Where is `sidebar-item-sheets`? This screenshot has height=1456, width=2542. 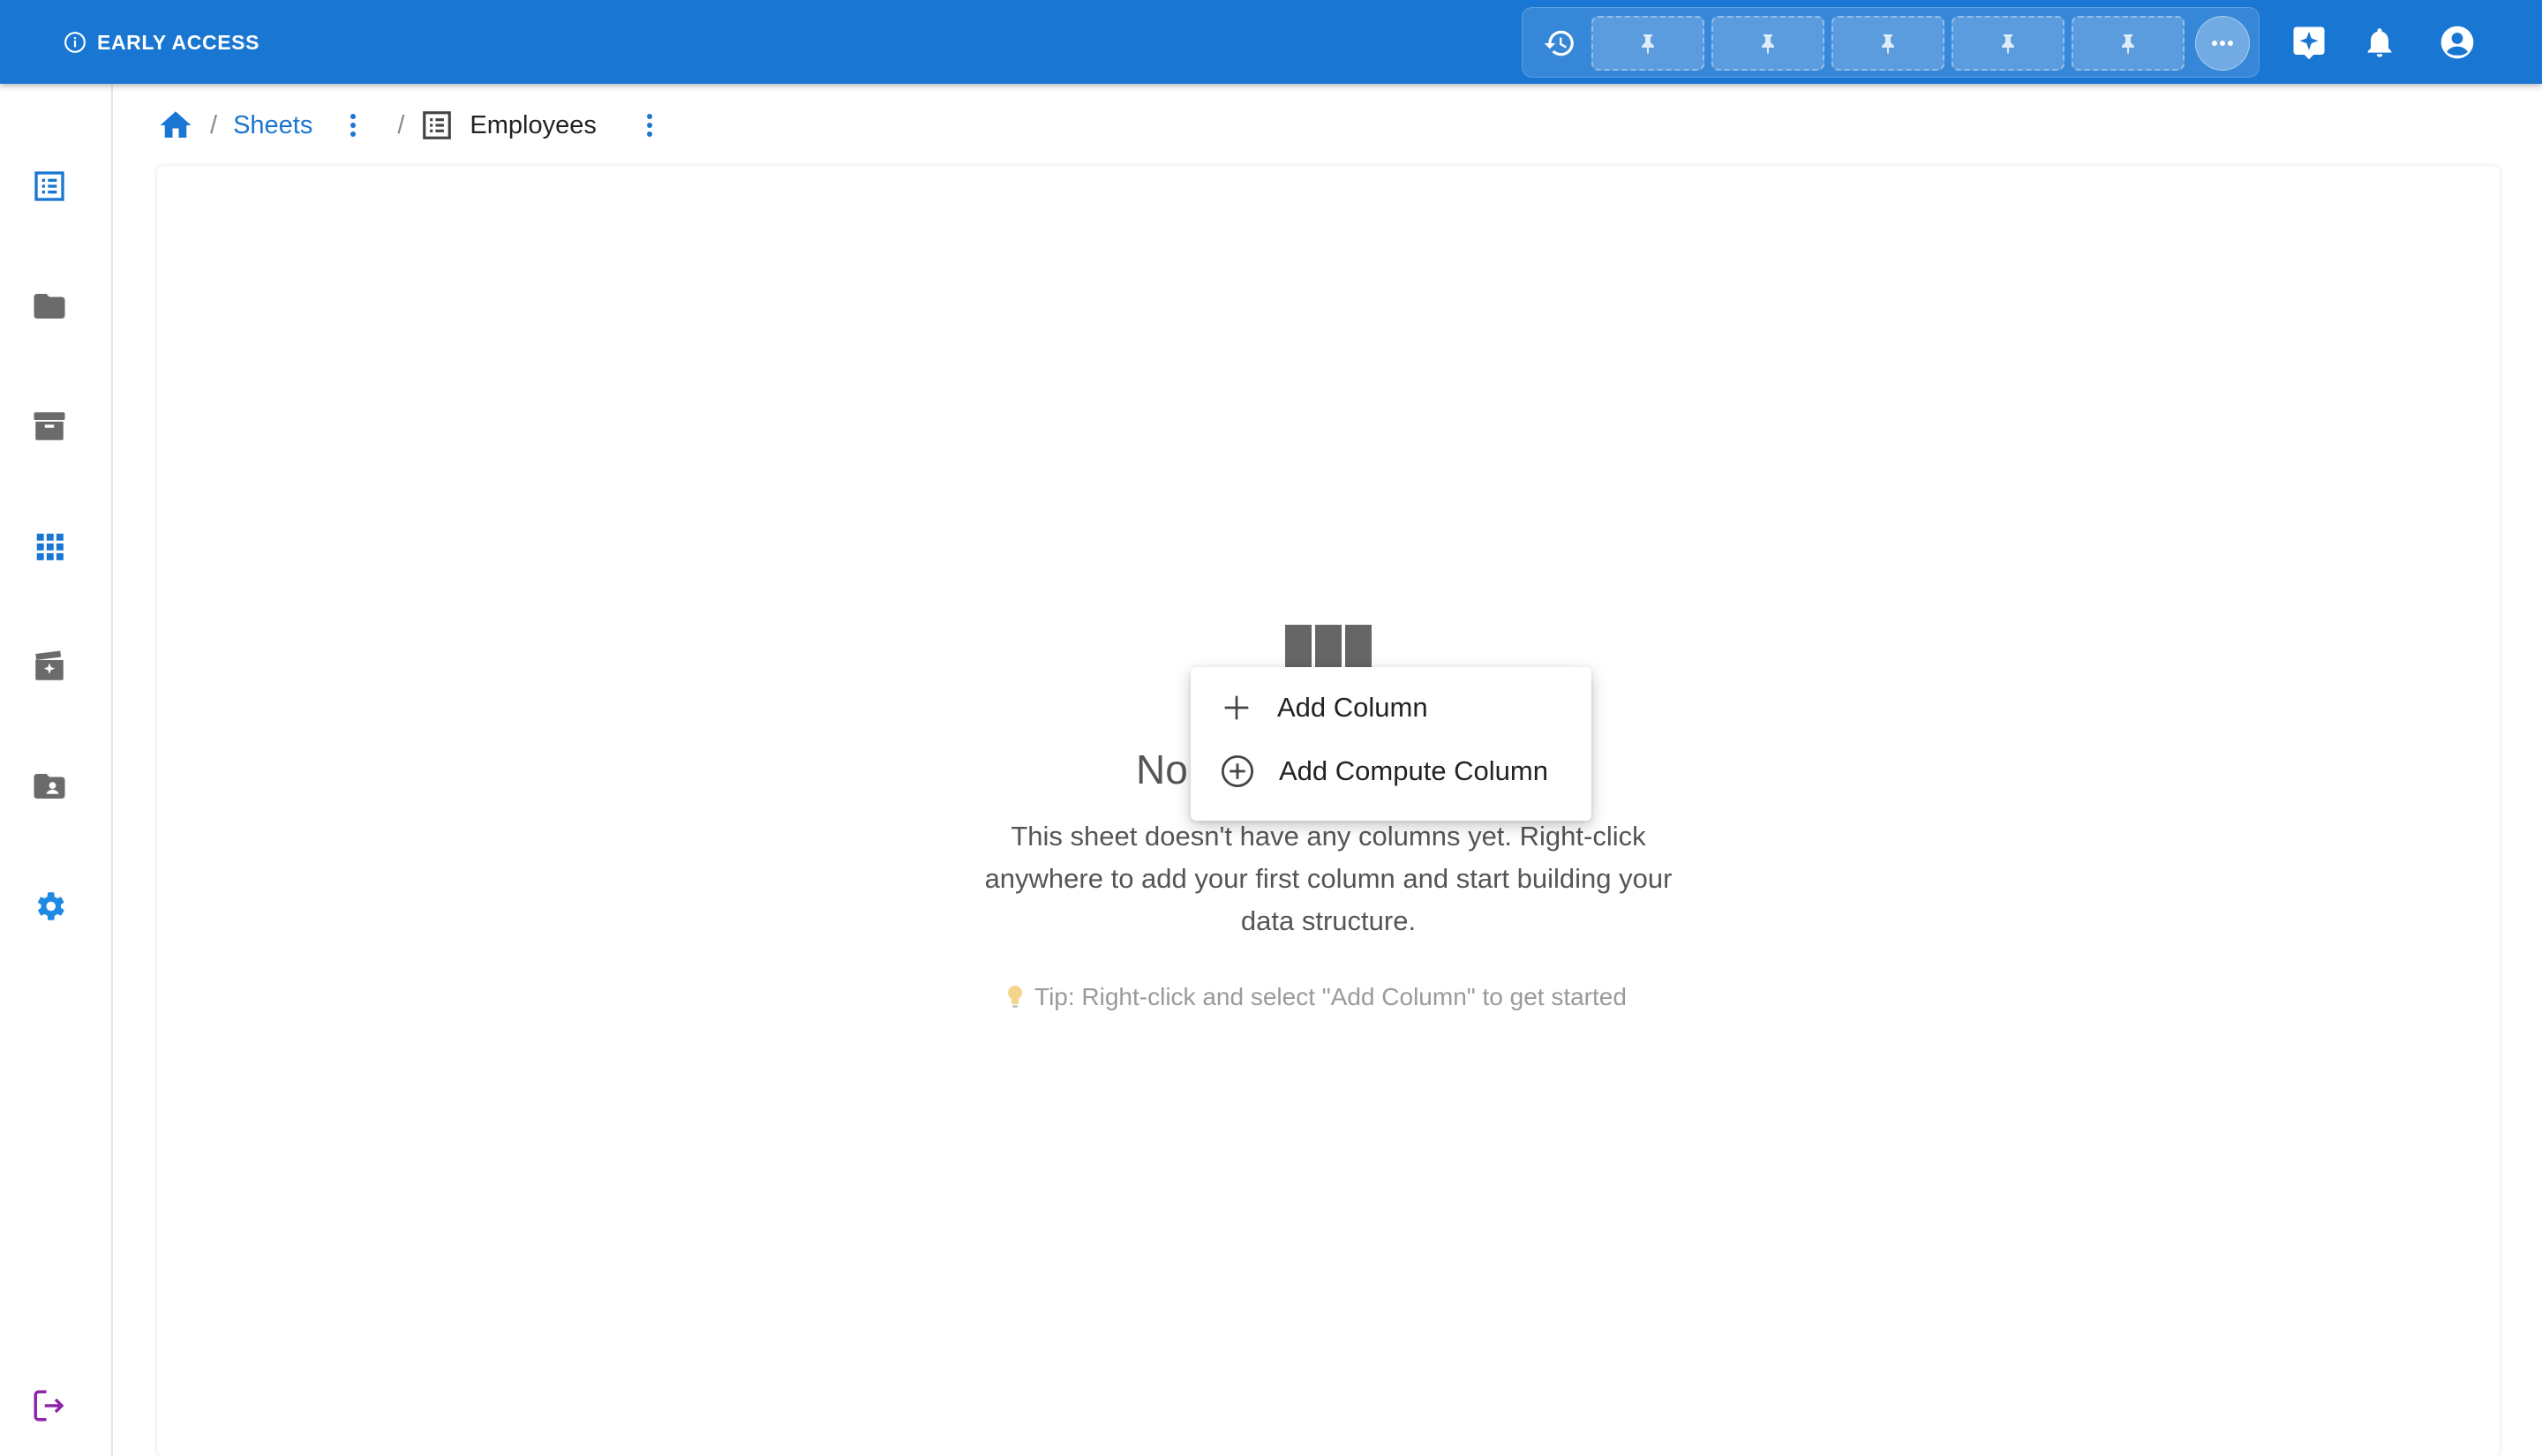 sidebar-item-sheets is located at coordinates (49, 186).